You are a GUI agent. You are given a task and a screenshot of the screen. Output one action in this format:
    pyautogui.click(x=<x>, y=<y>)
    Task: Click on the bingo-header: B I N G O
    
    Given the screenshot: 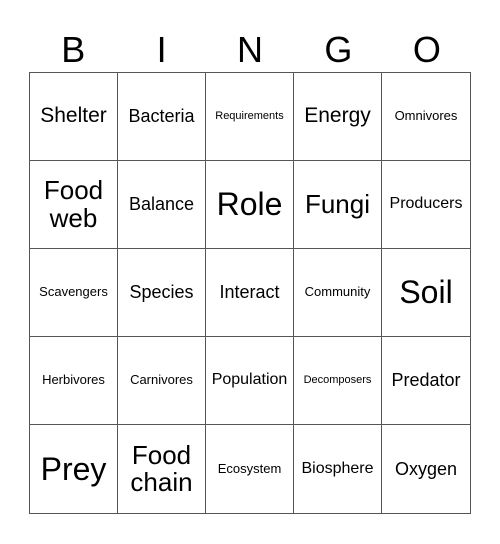 What is the action you would take?
    pyautogui.click(x=250, y=50)
    